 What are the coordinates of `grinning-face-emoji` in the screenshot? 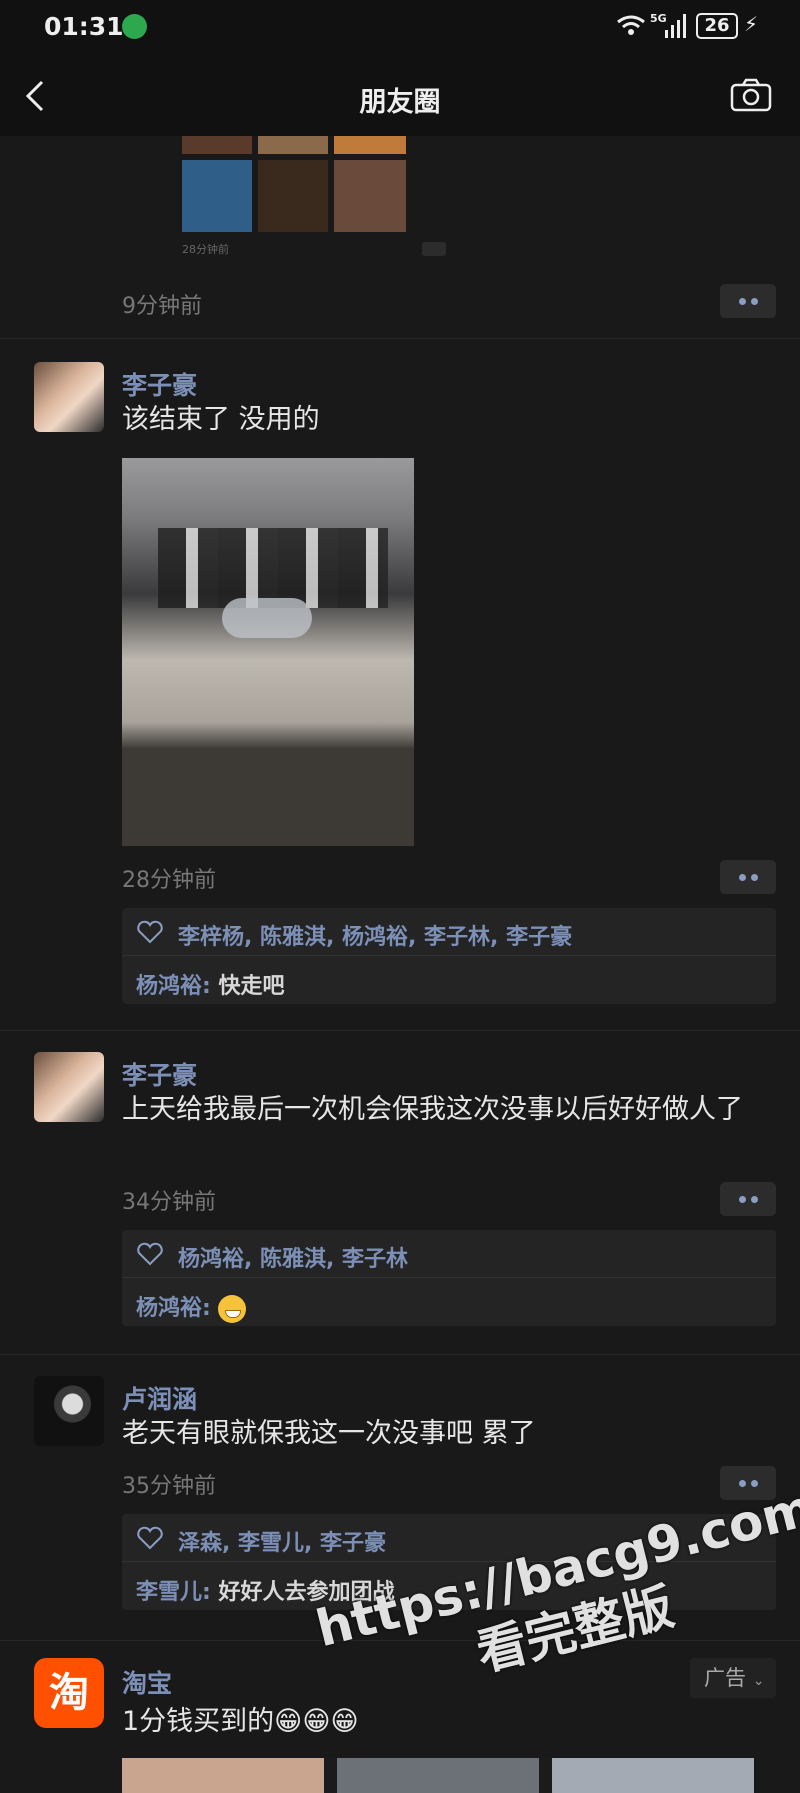 It's located at (232, 1309).